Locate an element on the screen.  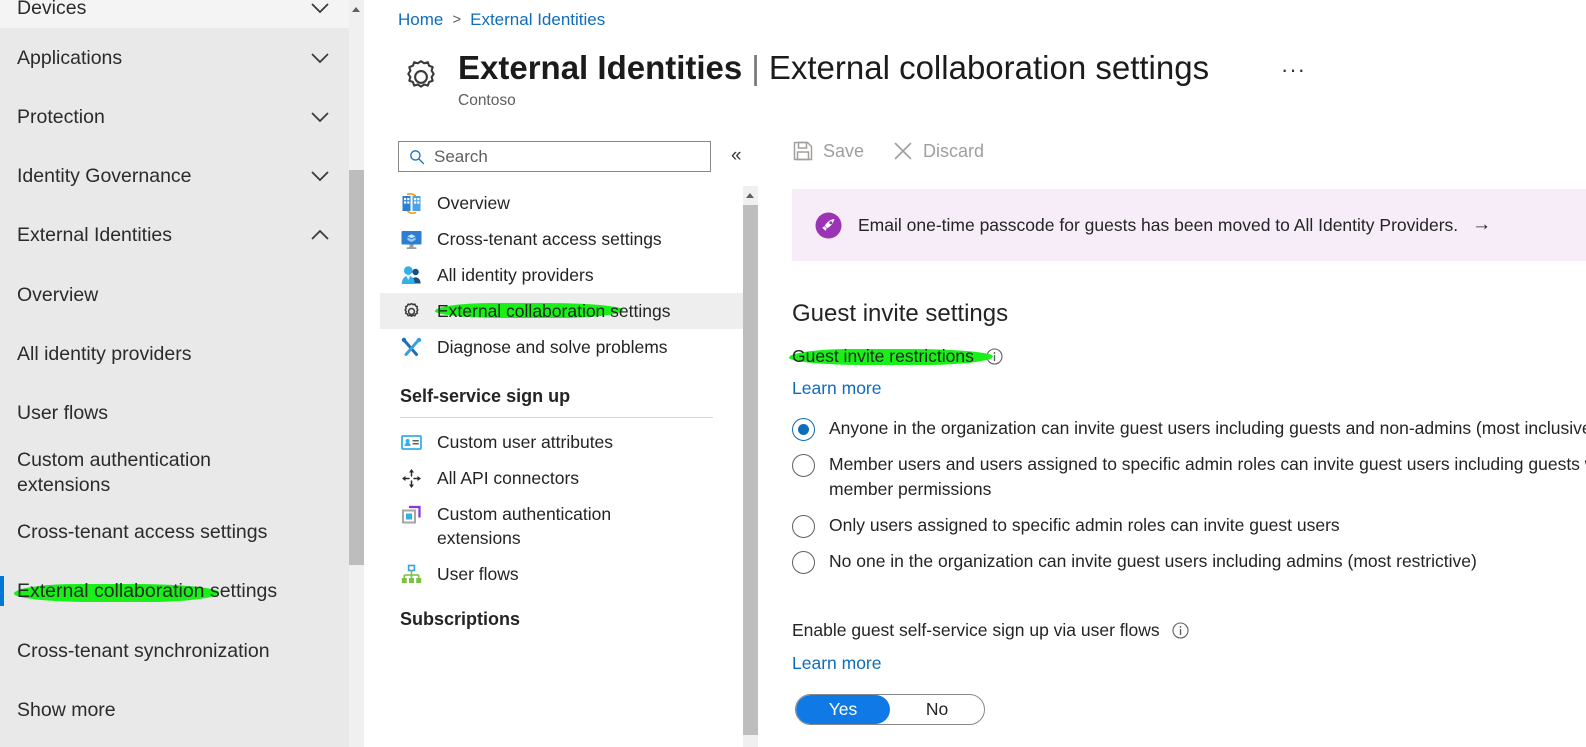
menu-item-all-api-connectors: All API connectors is located at coordinates (561, 478).